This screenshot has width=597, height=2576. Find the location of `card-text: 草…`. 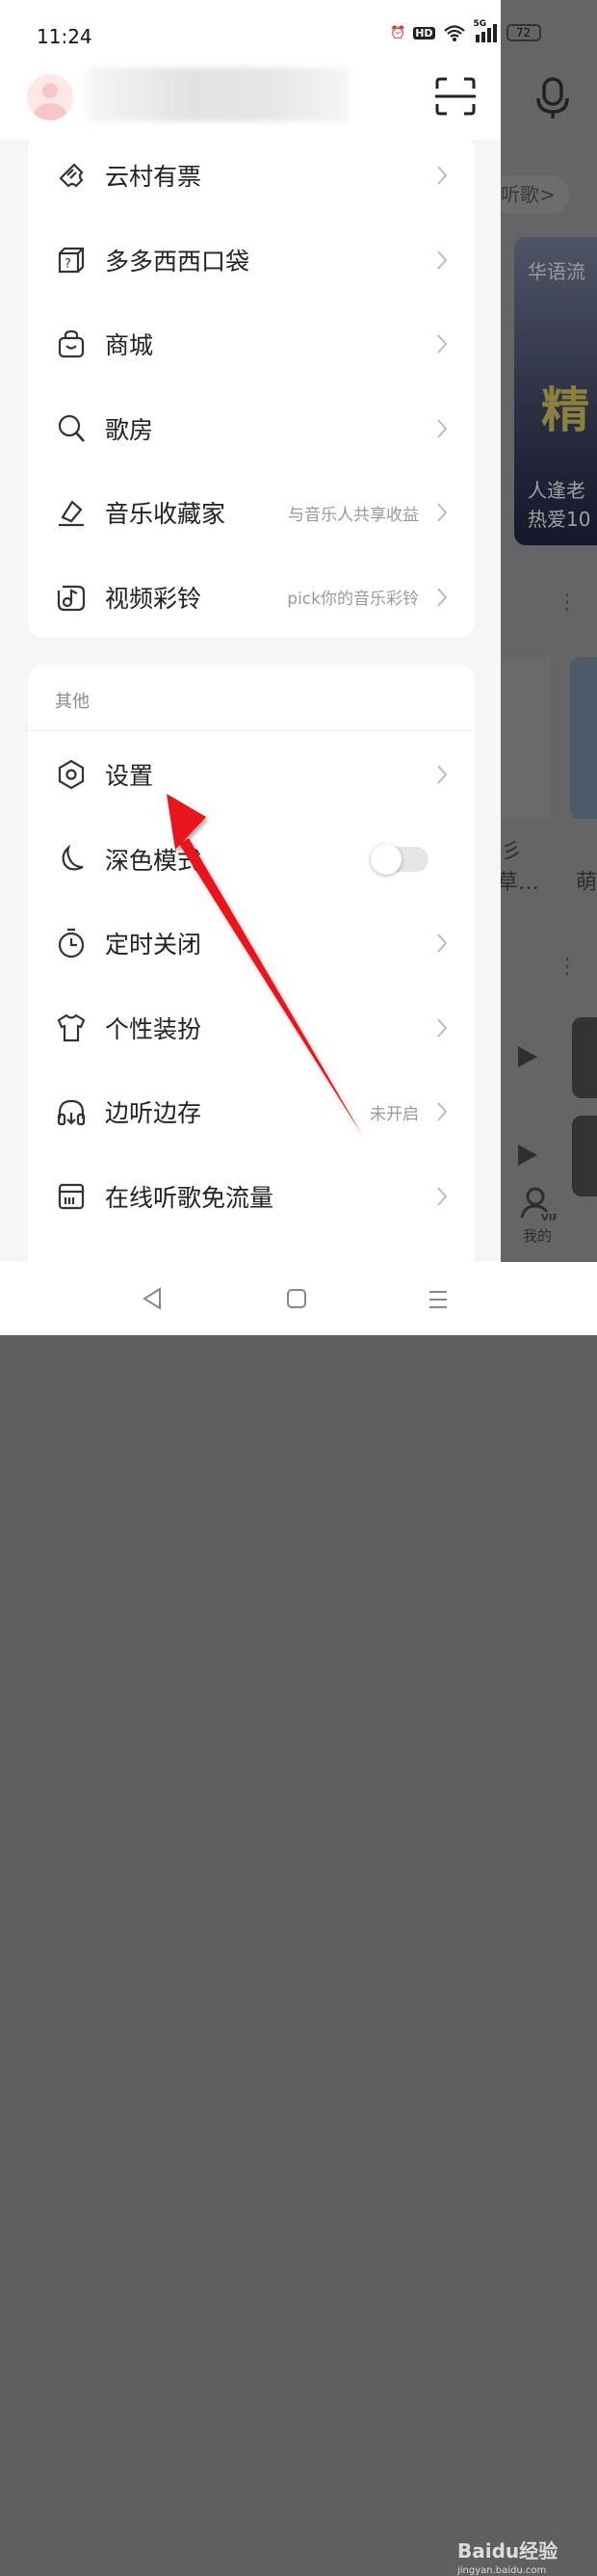

card-text: 草… is located at coordinates (520, 883).